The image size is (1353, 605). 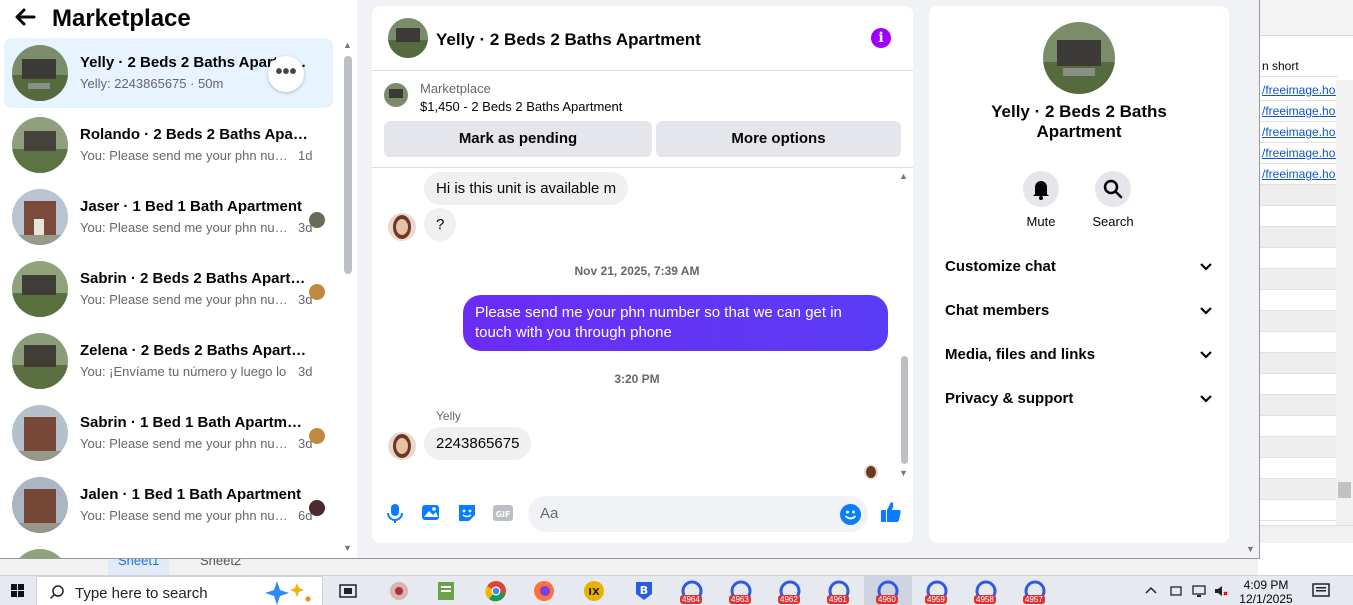 I want to click on spreadsheet-header-cell: n short, so click(x=1298, y=66).